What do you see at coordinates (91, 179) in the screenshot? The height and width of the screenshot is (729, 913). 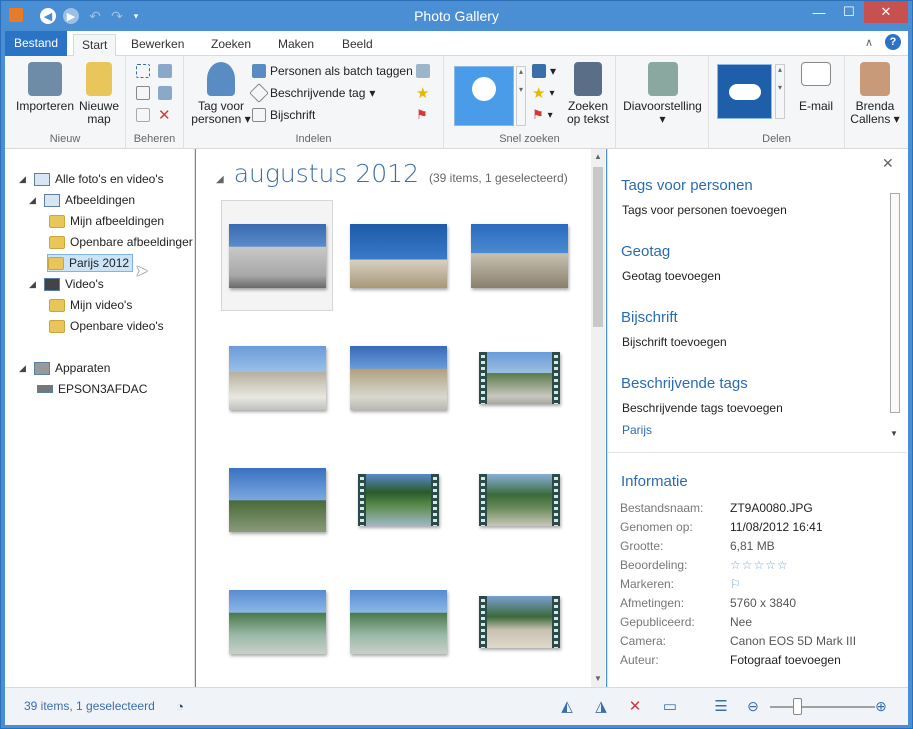 I see `tree-item-alle: ◢ Alle foto's en video's` at bounding box center [91, 179].